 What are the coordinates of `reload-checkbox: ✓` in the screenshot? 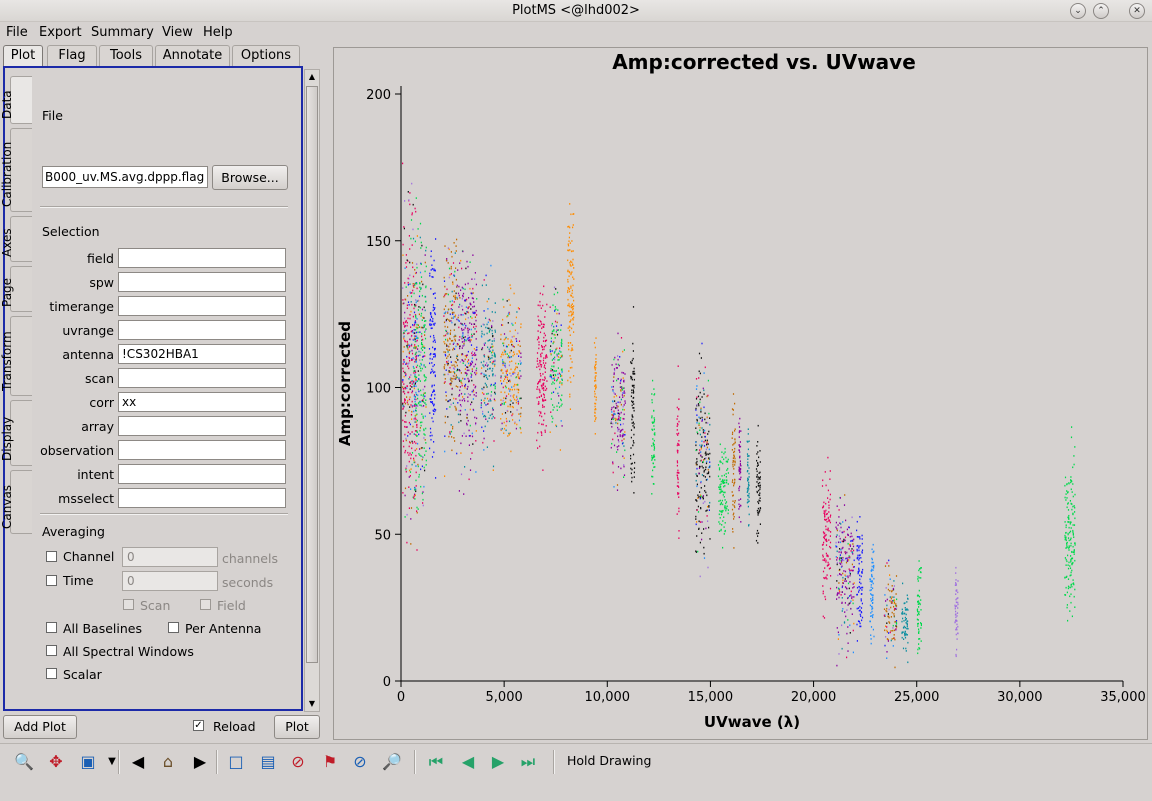 It's located at (198, 725).